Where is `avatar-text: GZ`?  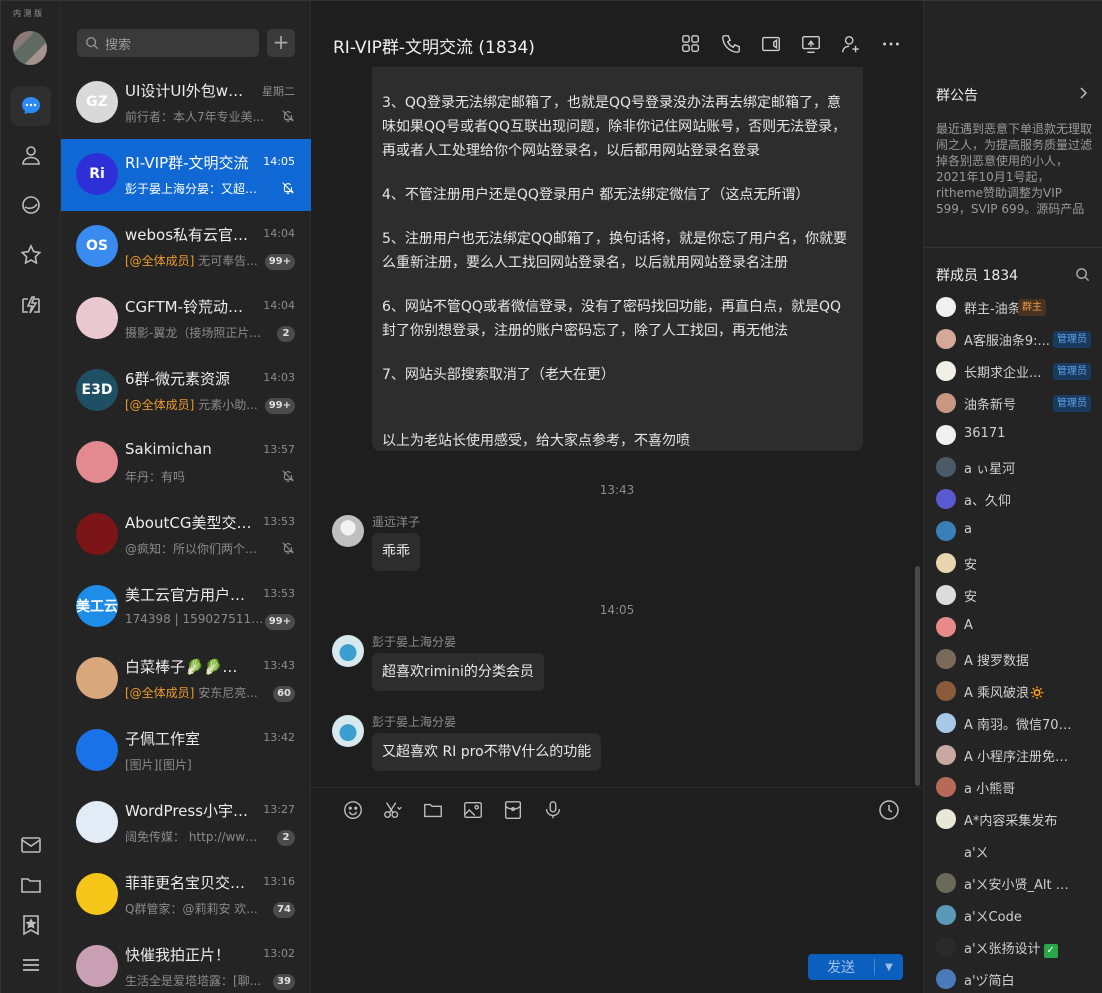
avatar-text: GZ is located at coordinates (97, 102).